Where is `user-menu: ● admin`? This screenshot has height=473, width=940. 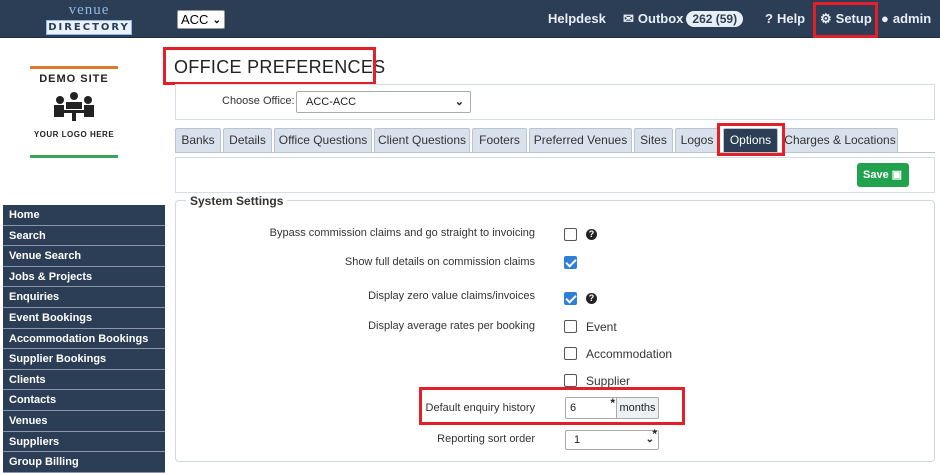
user-menu: ● admin is located at coordinates (906, 19).